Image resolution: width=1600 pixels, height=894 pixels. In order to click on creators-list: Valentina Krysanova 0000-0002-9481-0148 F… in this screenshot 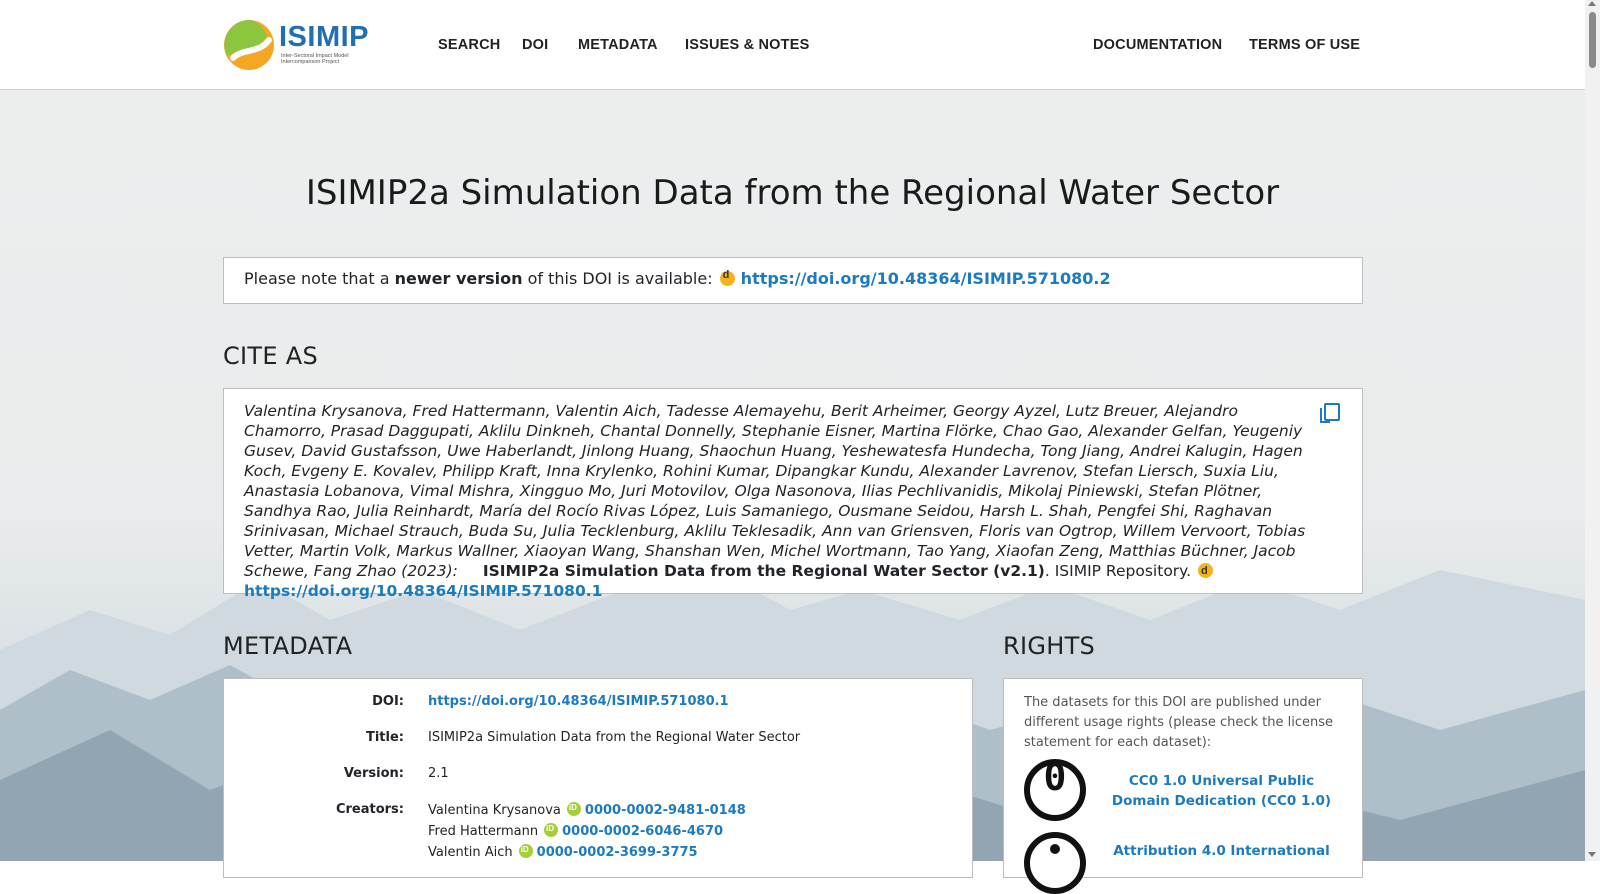, I will do `click(587, 833)`.